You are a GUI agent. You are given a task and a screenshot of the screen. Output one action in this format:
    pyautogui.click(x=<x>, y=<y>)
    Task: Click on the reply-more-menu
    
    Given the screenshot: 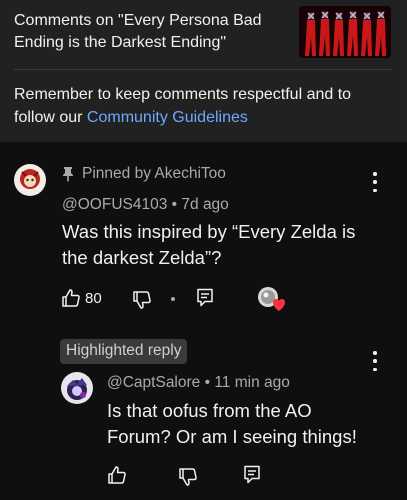 What is the action you would take?
    pyautogui.click(x=375, y=361)
    